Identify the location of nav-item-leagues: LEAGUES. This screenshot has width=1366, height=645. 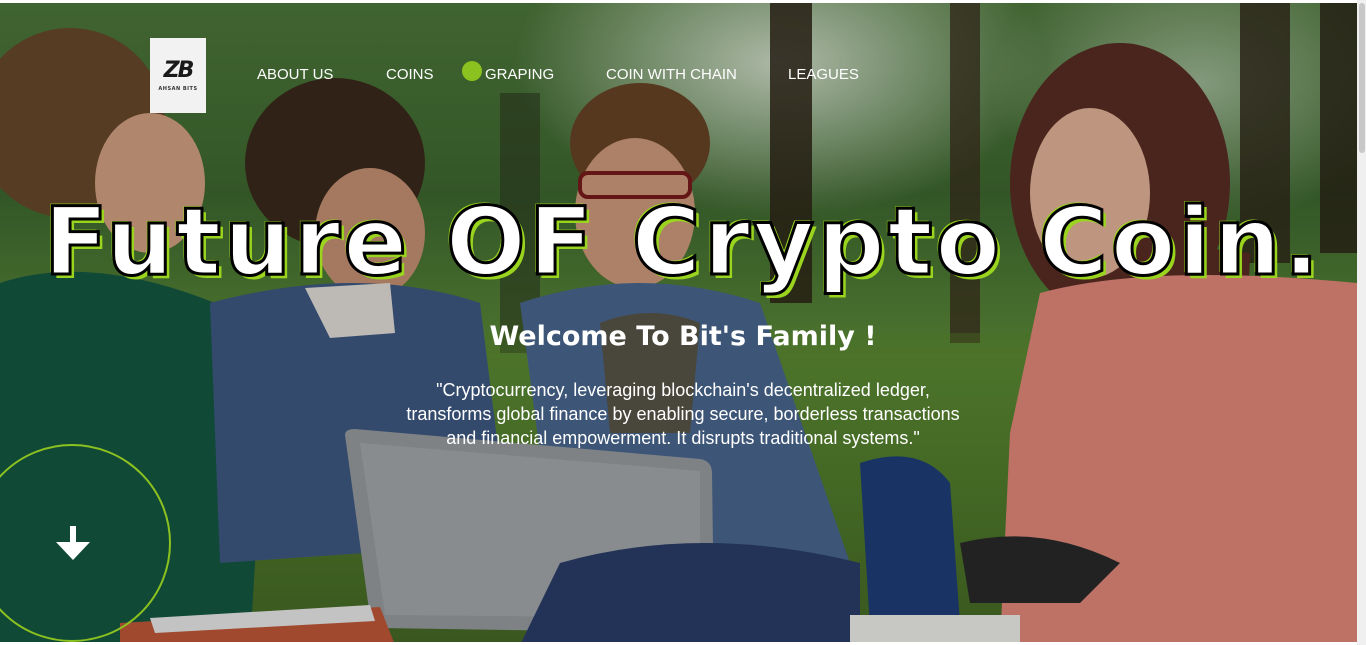
(823, 74).